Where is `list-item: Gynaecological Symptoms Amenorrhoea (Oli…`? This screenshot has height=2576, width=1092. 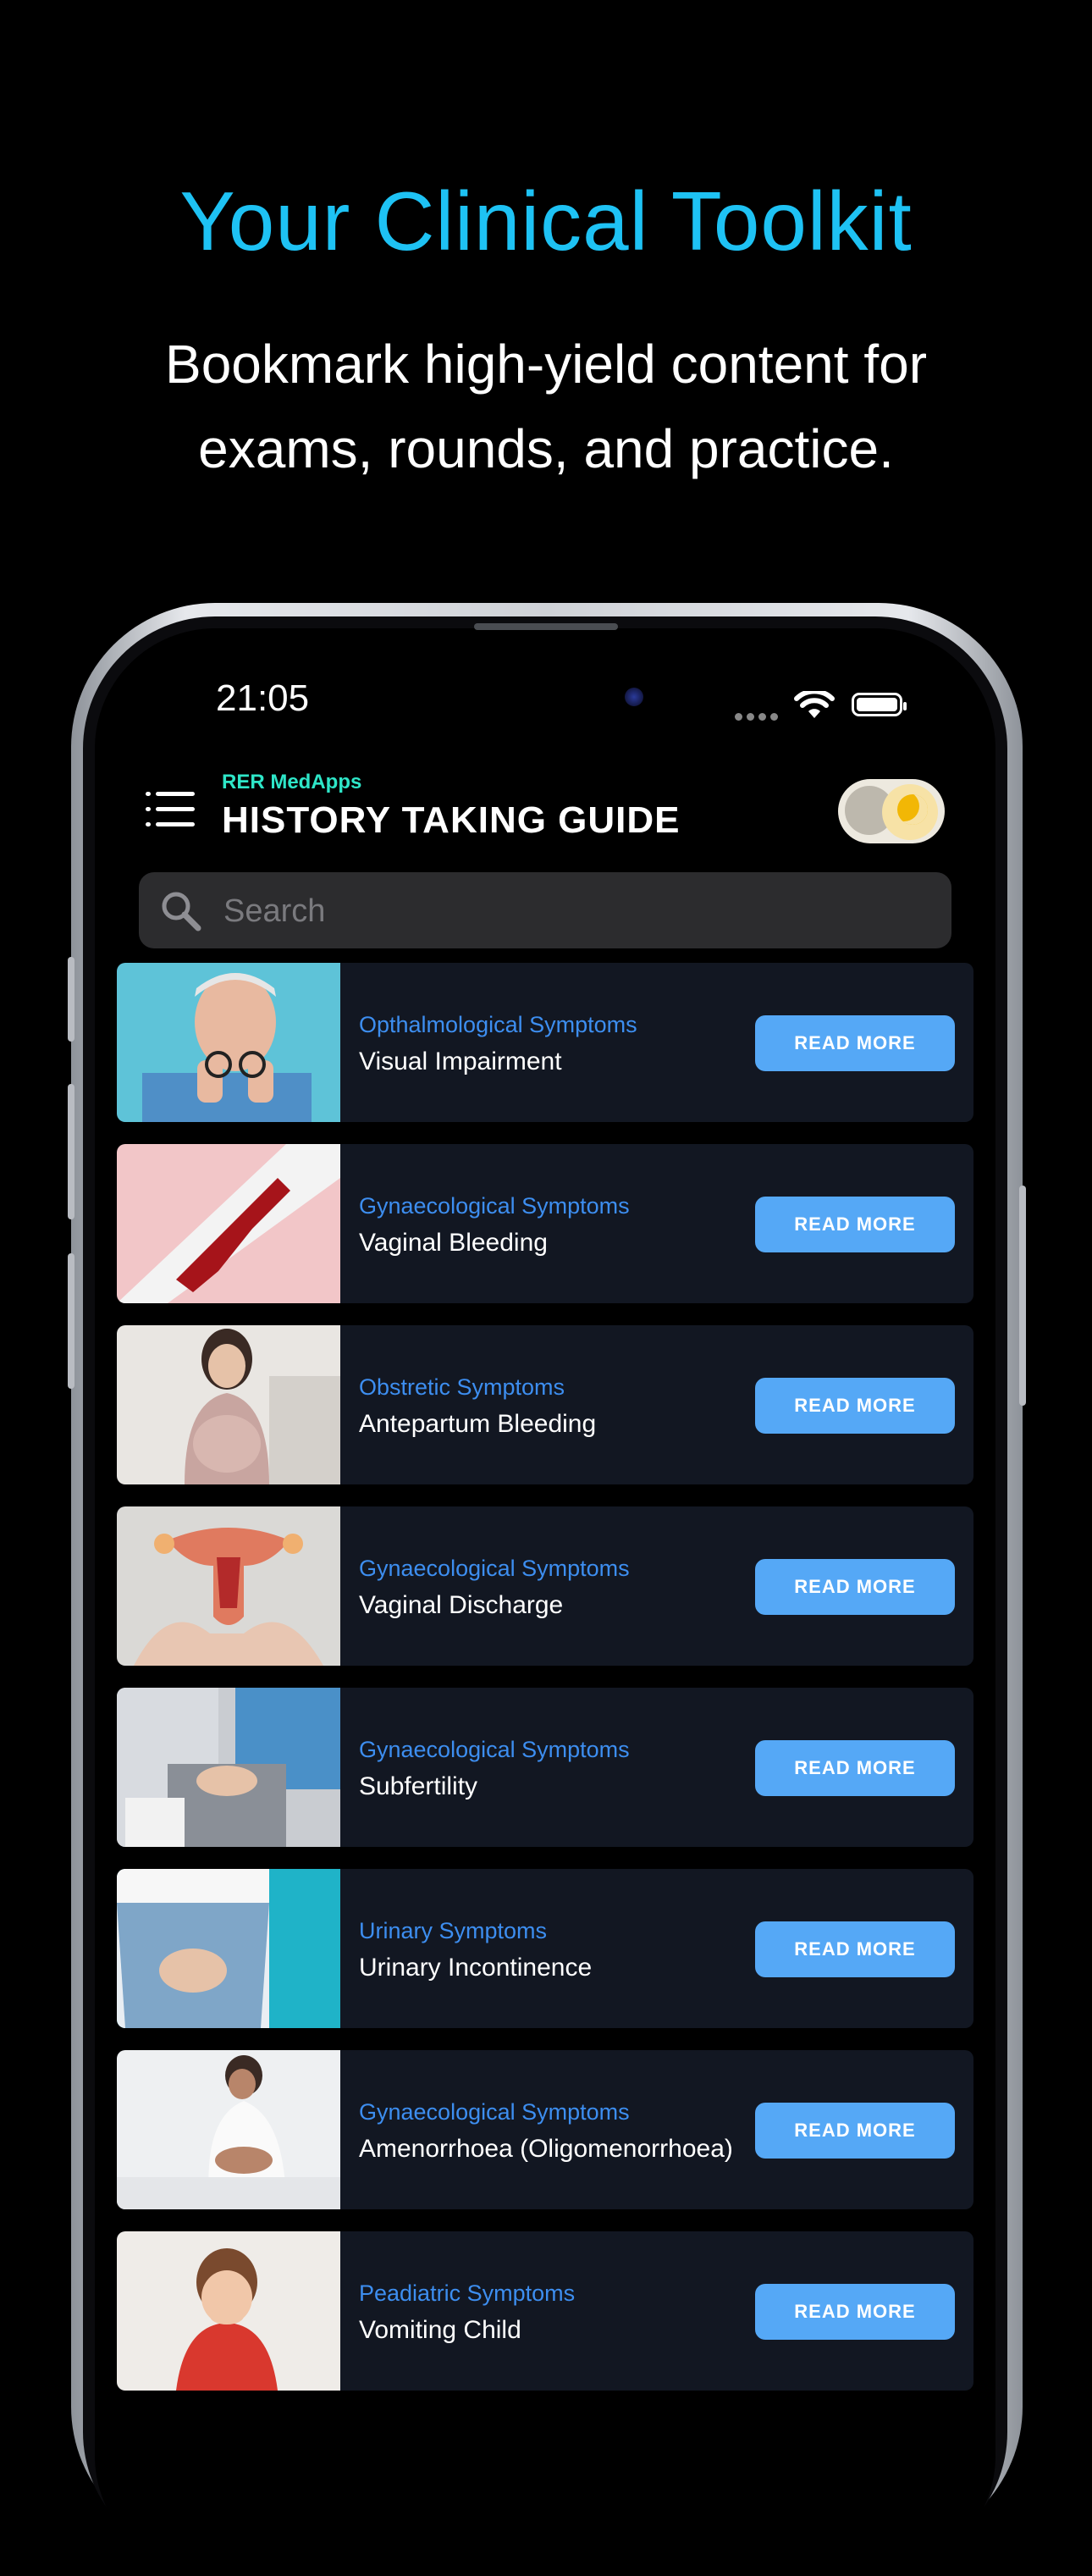 list-item: Gynaecological Symptoms Amenorrhoea (Oli… is located at coordinates (545, 2129).